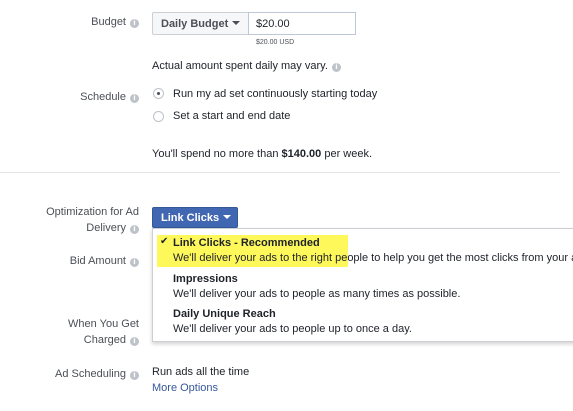 This screenshot has height=411, width=573. Describe the element at coordinates (201, 372) in the screenshot. I see `ad-scheduling-value: Run ads all the time` at that location.